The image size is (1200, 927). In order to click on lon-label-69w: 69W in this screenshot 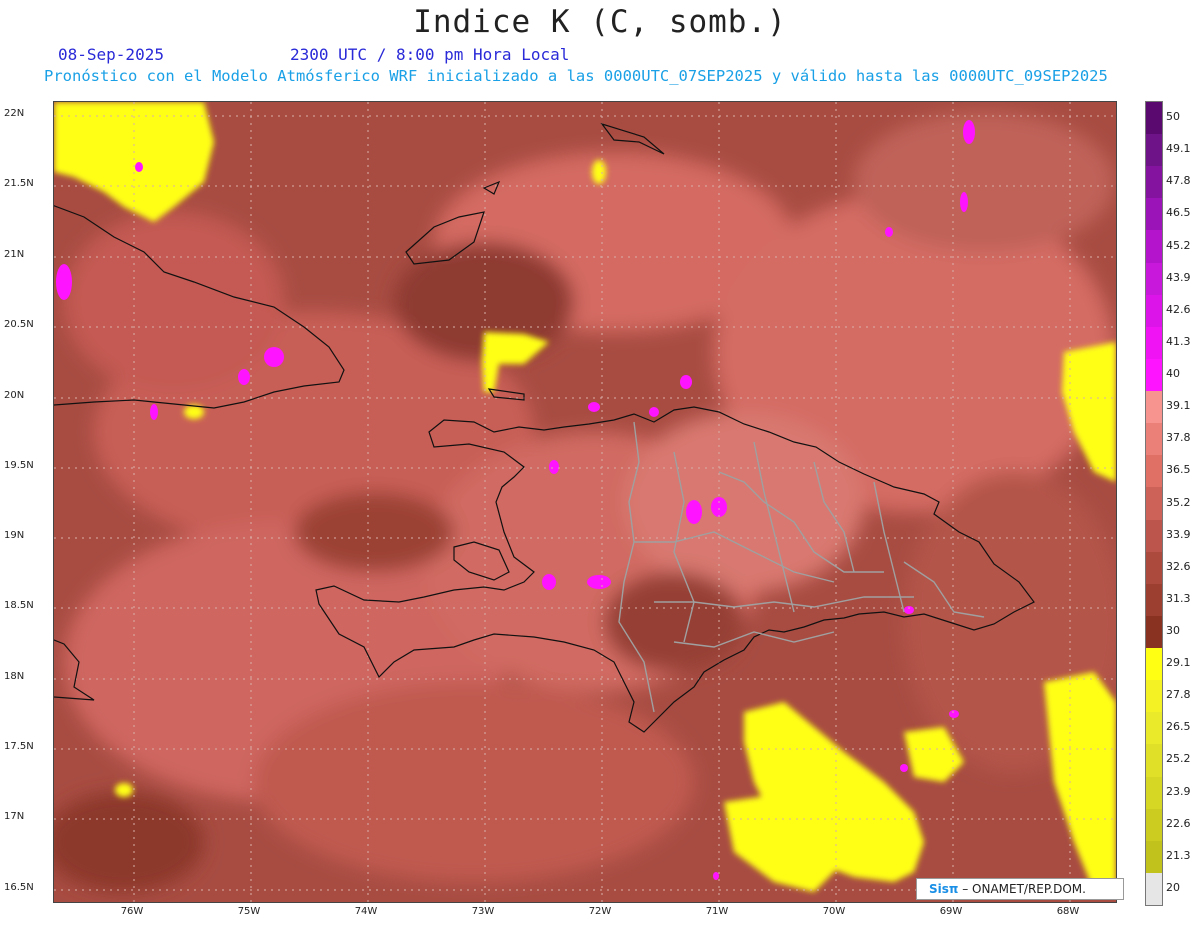, I will do `click(951, 911)`.